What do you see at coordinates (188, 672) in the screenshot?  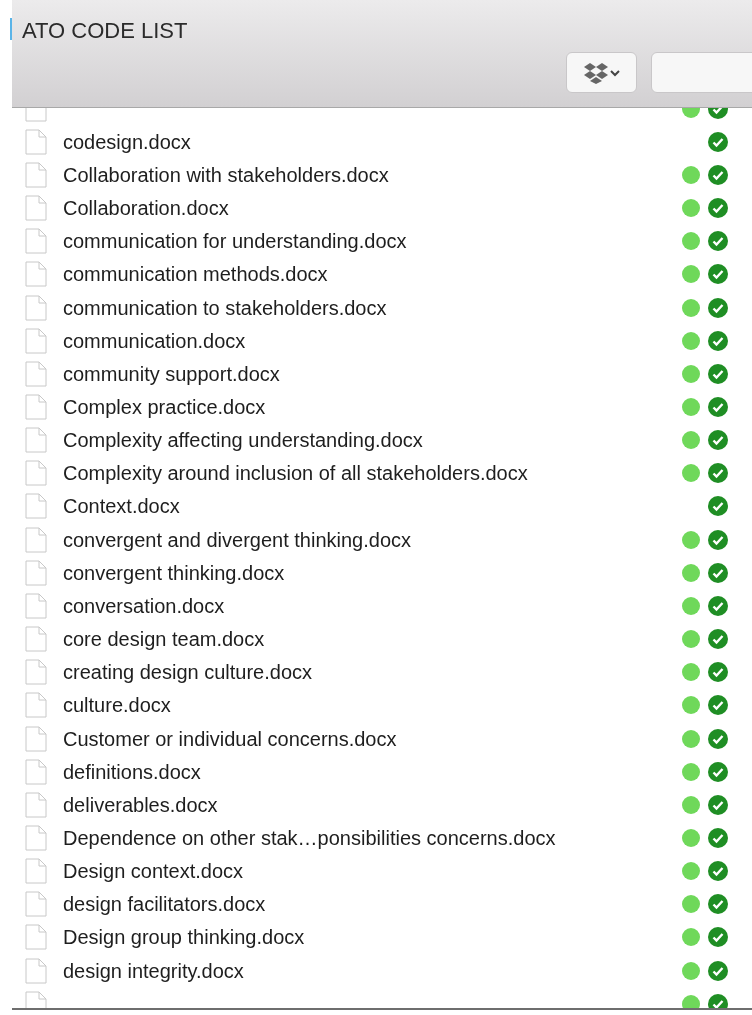 I see `file-name: creating design culture.docx` at bounding box center [188, 672].